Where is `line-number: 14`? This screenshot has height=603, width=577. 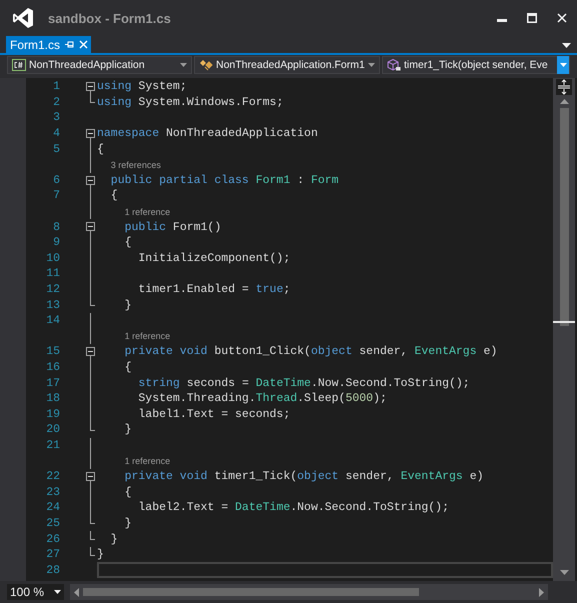
line-number: 14 is located at coordinates (52, 321).